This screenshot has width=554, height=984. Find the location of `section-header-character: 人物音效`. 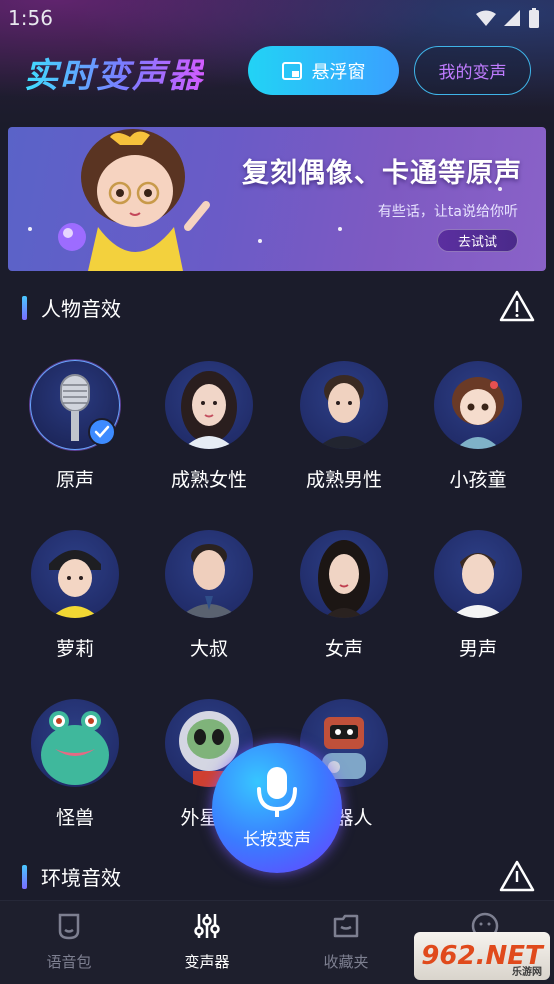

section-header-character: 人物音效 is located at coordinates (71, 307).